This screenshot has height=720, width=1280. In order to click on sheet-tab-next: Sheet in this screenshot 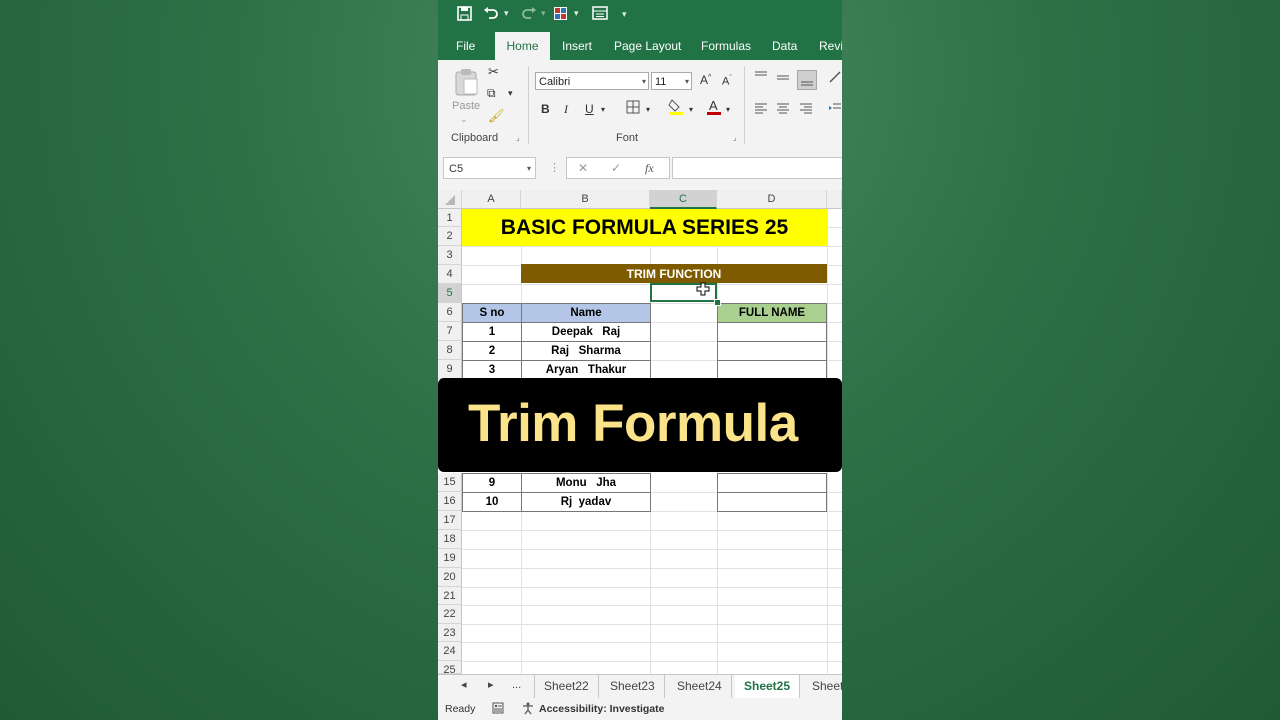, I will do `click(822, 686)`.